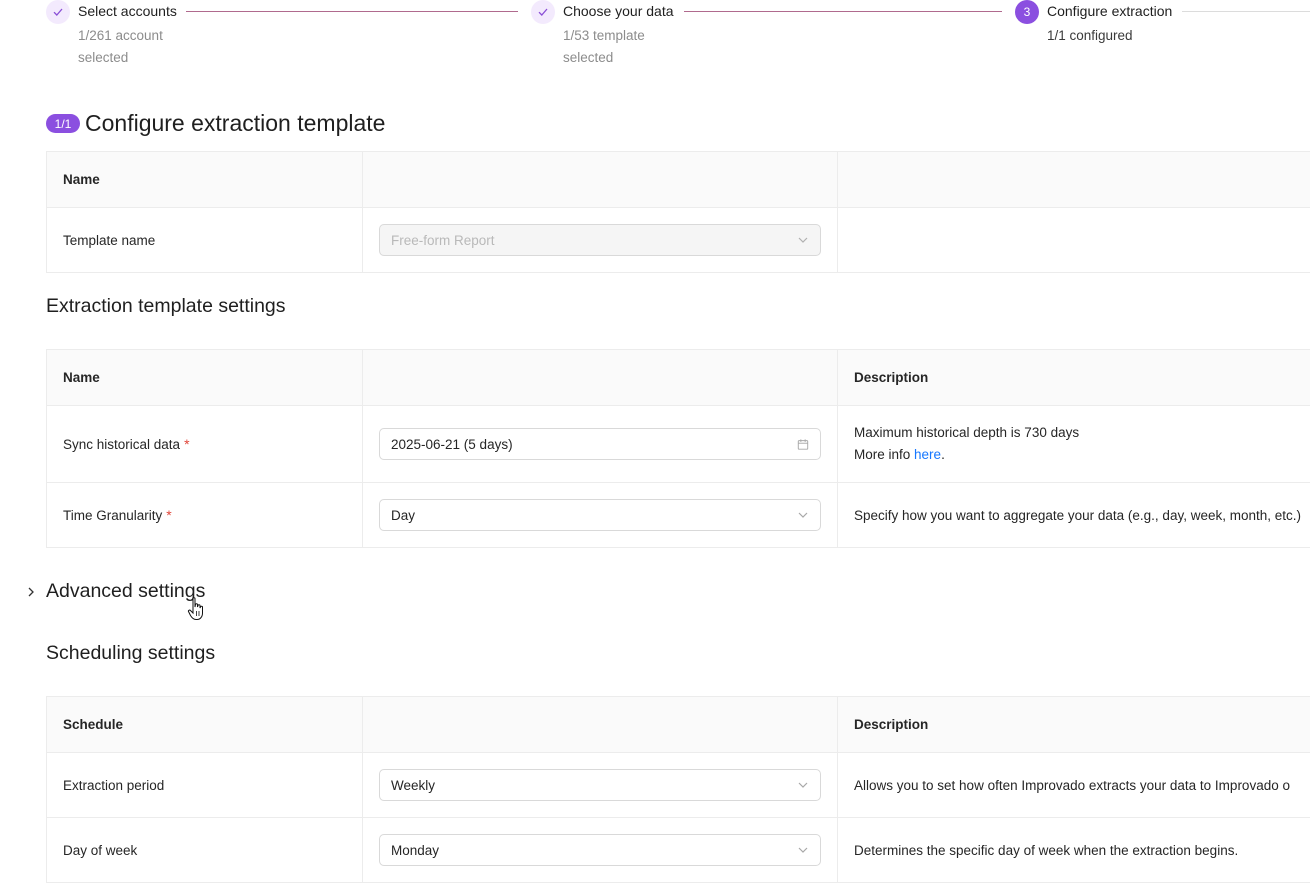 The image size is (1310, 884). Describe the element at coordinates (1074, 179) in the screenshot. I see `column-header-description` at that location.